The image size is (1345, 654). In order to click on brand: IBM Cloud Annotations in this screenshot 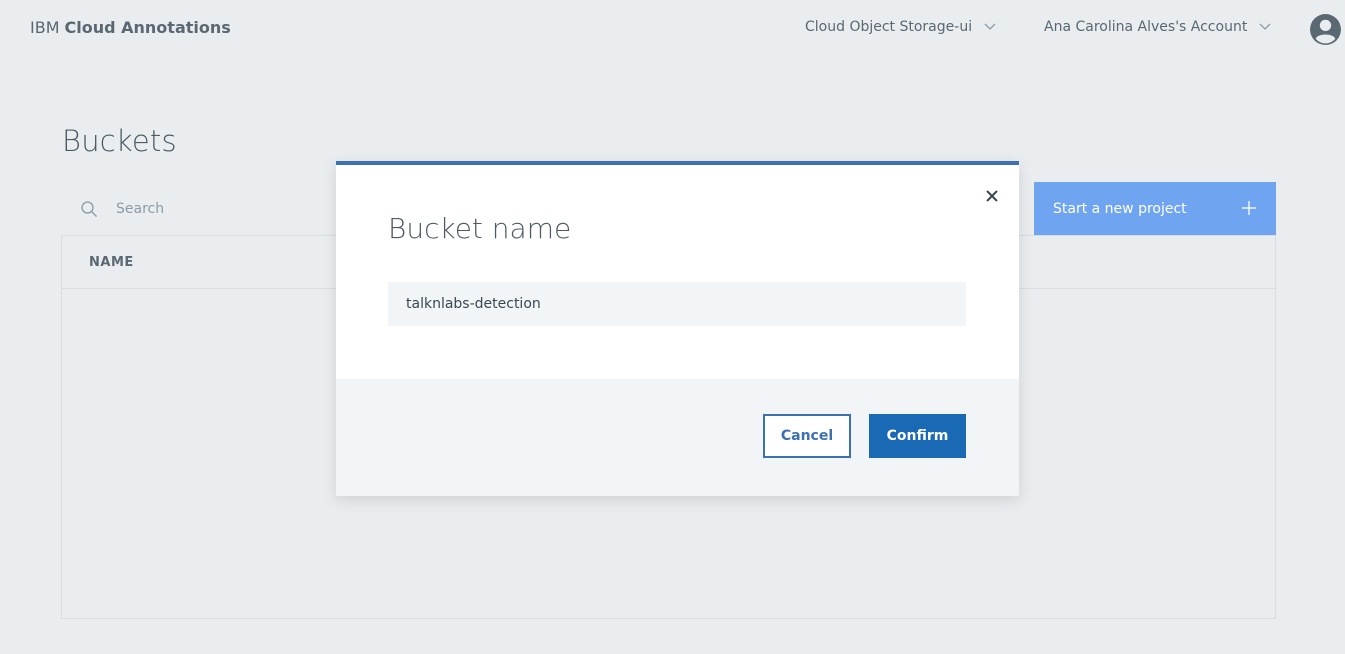, I will do `click(130, 27)`.